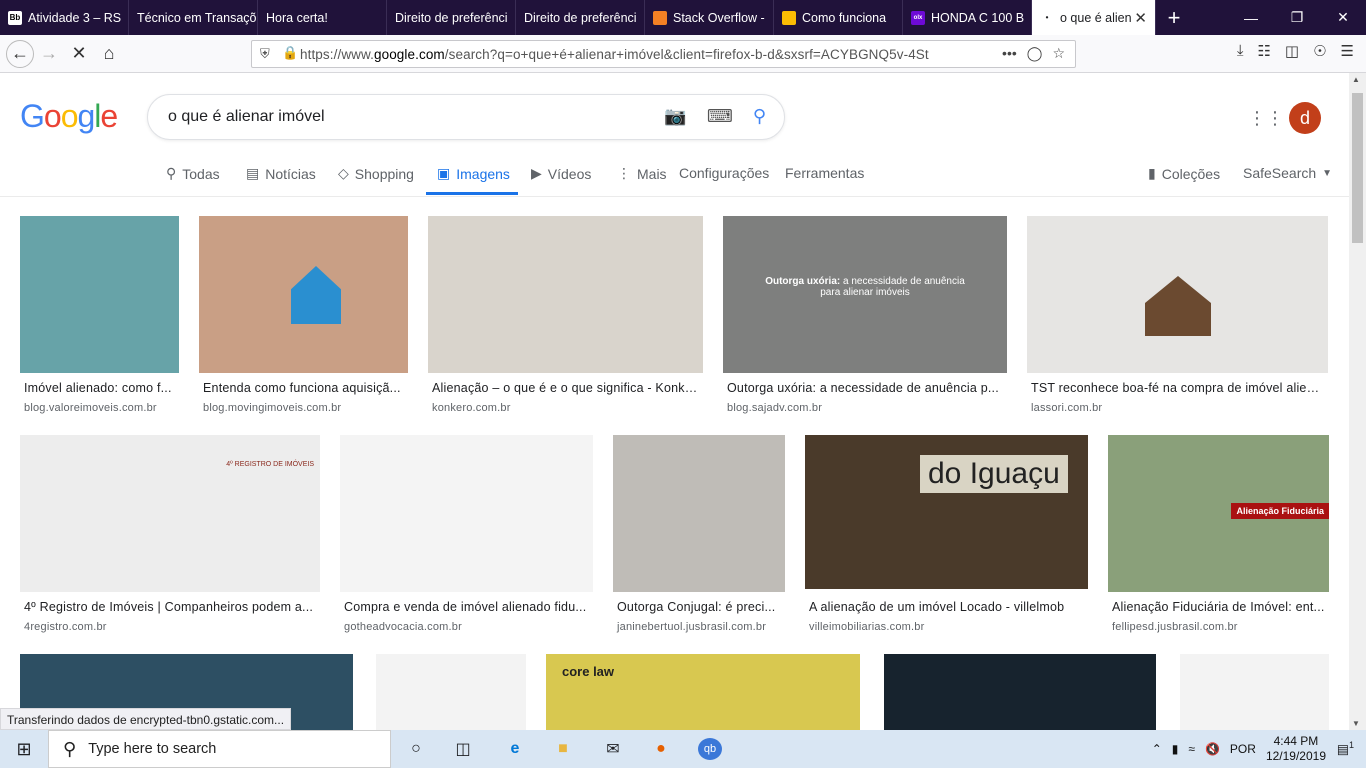 The width and height of the screenshot is (1366, 768). I want to click on notifications-icon: ▤1, so click(1345, 748).